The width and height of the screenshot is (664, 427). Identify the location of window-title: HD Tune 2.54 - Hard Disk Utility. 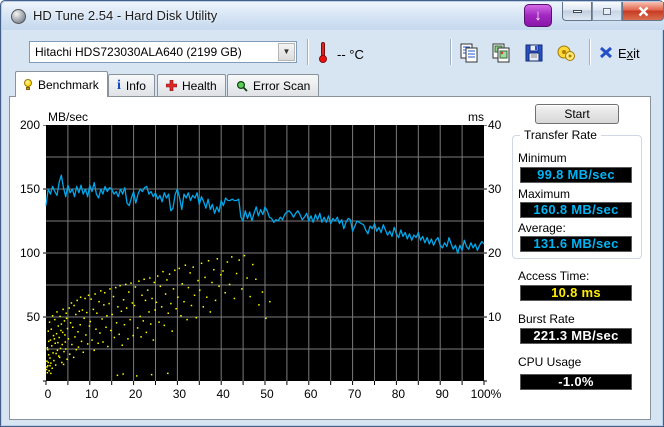
(125, 15).